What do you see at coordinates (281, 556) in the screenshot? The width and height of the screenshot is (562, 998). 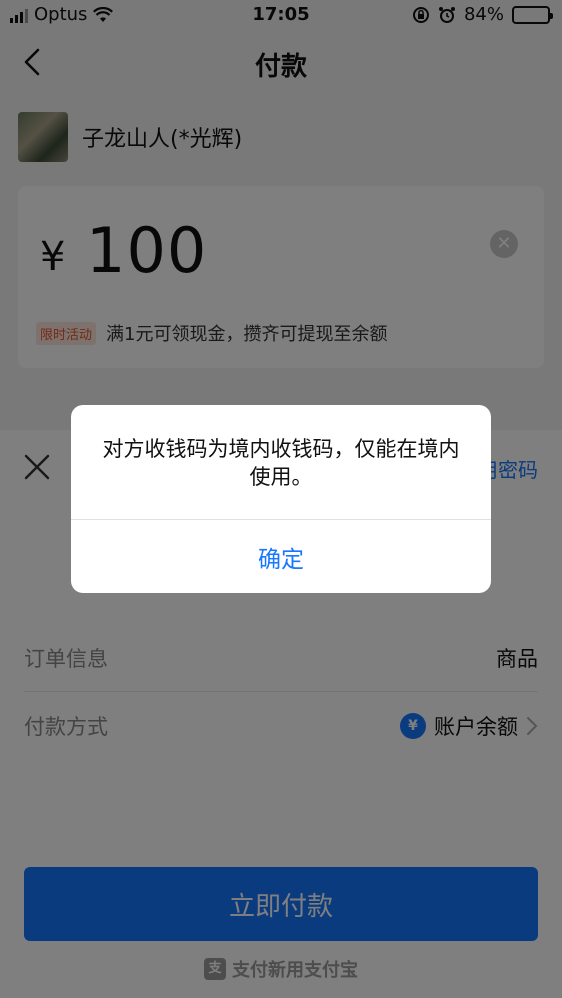 I see `confirm-button: 确定` at bounding box center [281, 556].